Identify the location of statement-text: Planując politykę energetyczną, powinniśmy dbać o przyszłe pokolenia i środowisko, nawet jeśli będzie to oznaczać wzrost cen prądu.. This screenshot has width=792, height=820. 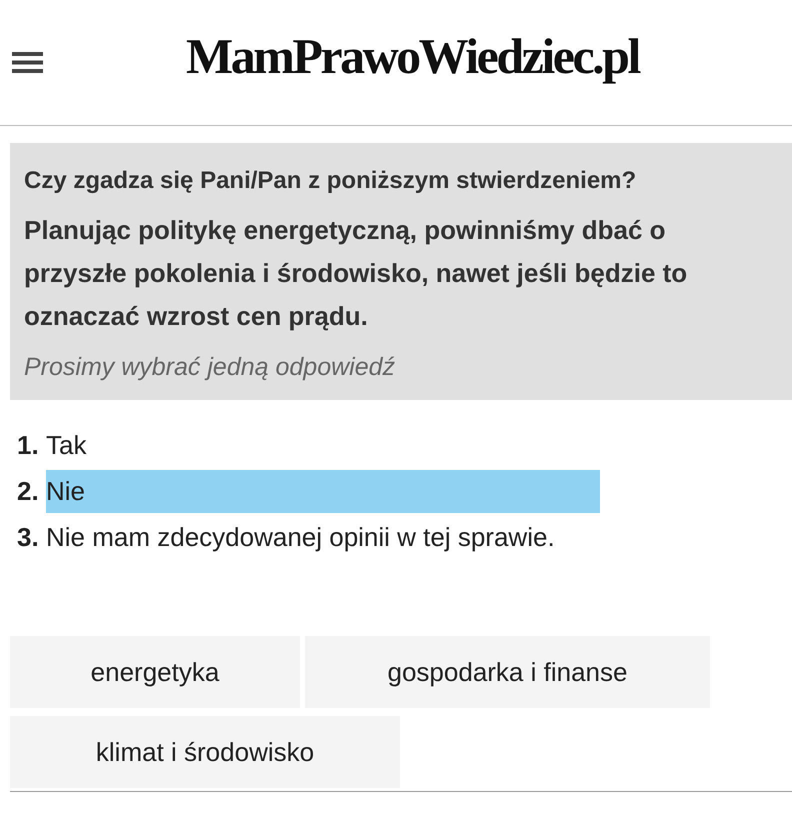
(356, 273).